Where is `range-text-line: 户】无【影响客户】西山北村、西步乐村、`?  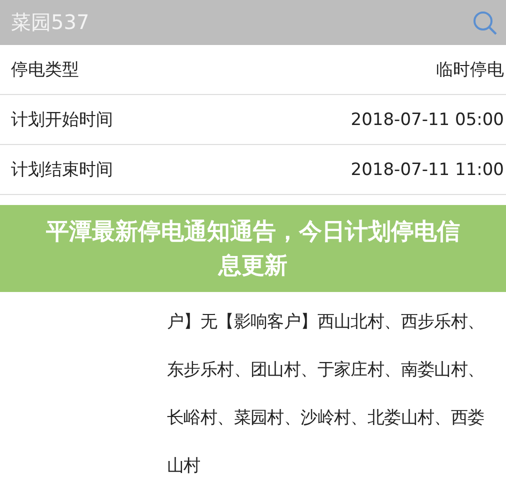
range-text-line: 户】无【影响客户】西山北村、西步乐村、 is located at coordinates (325, 322).